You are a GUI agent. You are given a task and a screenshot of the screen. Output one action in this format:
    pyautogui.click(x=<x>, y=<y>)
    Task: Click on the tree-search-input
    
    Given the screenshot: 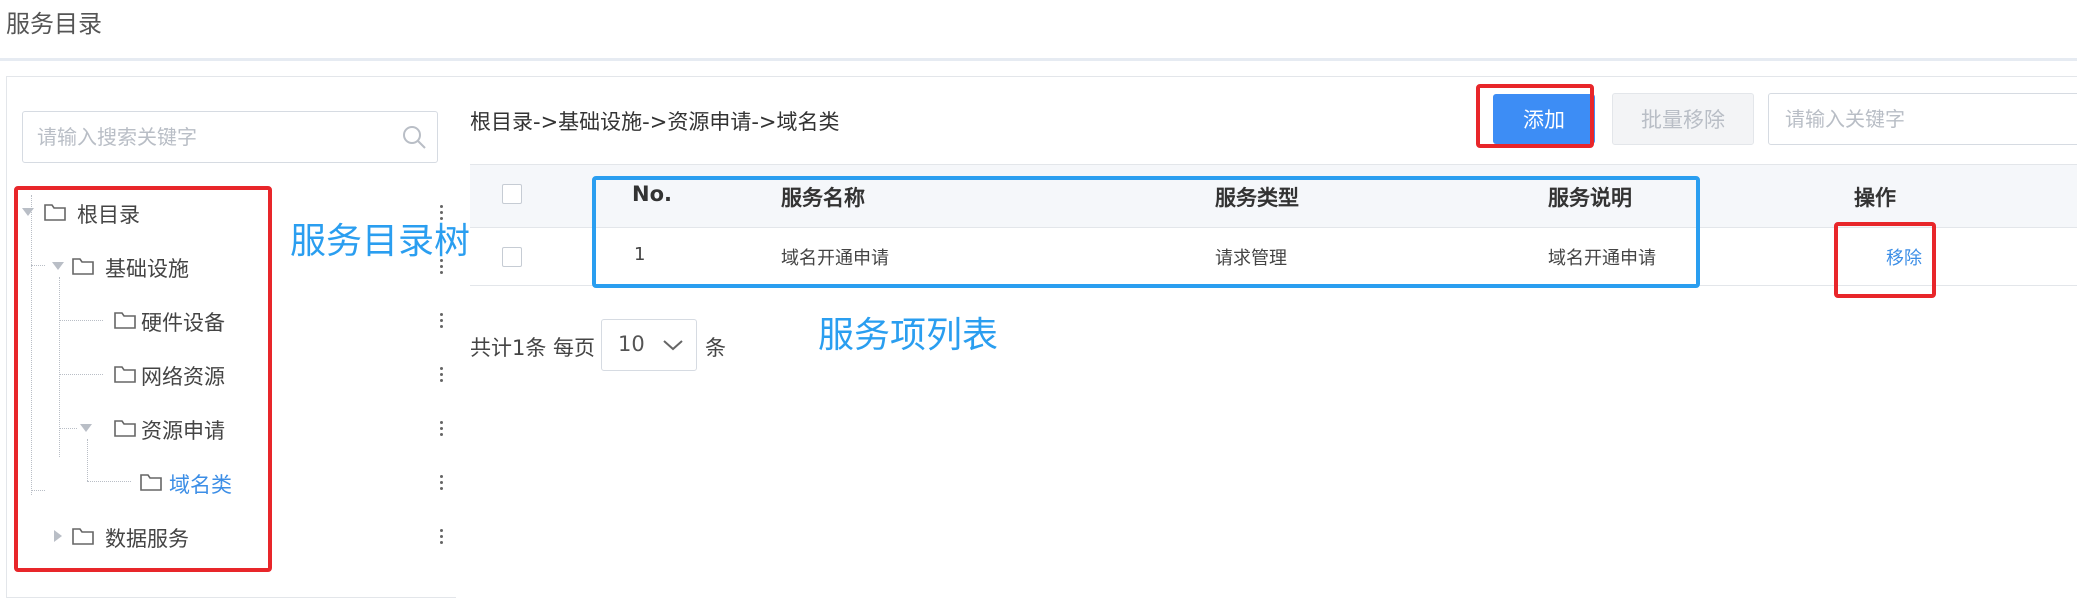 What is the action you would take?
    pyautogui.click(x=210, y=137)
    